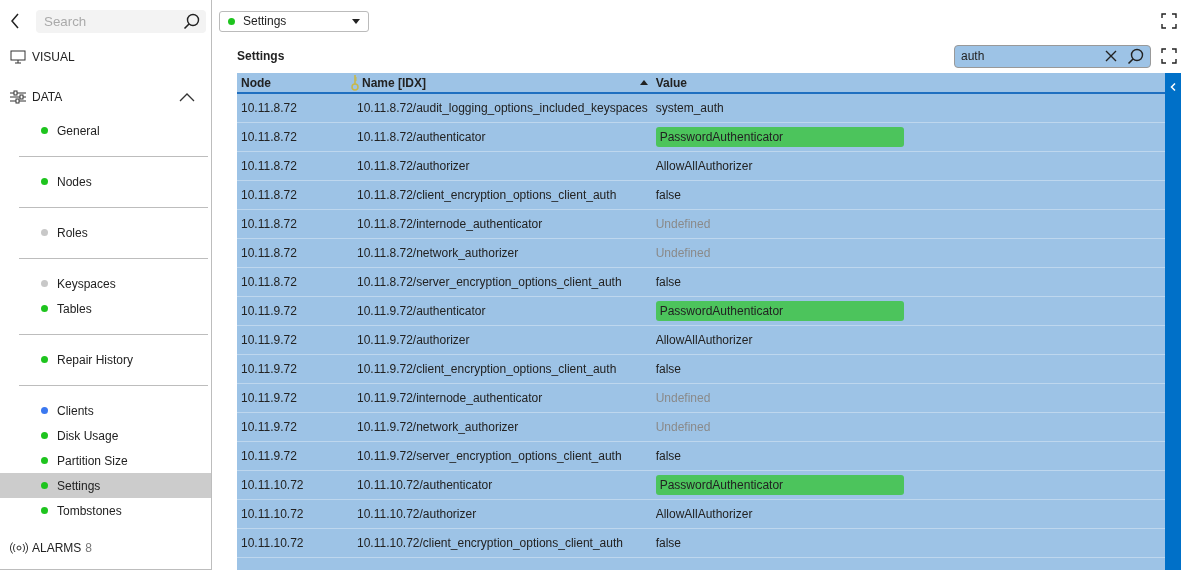 This screenshot has width=1189, height=570. What do you see at coordinates (19, 548) in the screenshot?
I see `broadcast-icon` at bounding box center [19, 548].